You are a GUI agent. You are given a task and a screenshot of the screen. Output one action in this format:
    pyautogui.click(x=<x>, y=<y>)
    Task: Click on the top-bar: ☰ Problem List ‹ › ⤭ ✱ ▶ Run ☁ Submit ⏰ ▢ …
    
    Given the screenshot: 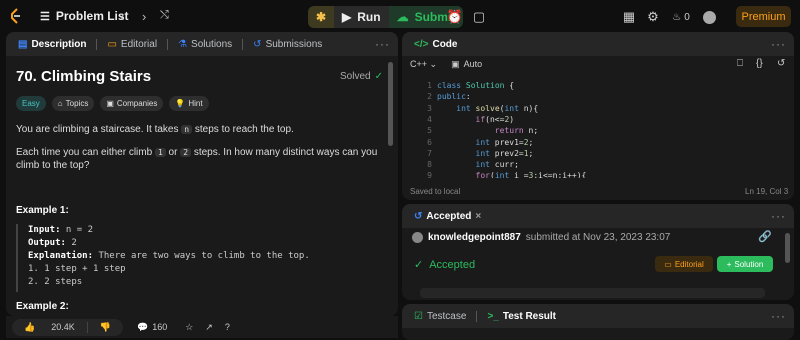 What is the action you would take?
    pyautogui.click(x=400, y=16)
    